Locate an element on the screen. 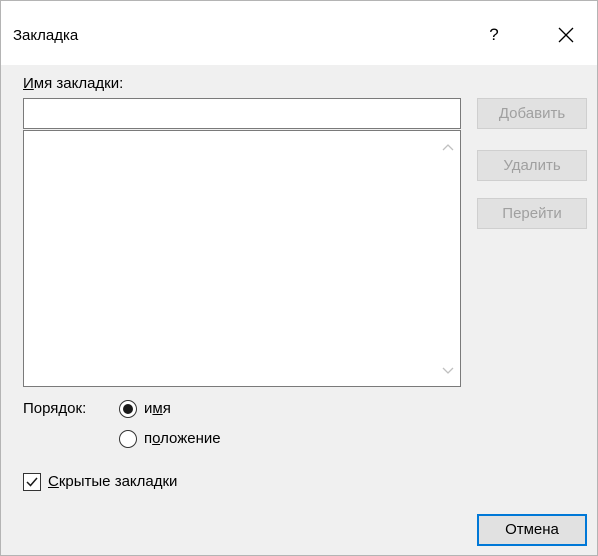 The width and height of the screenshot is (598, 556). list-scrollbar is located at coordinates (448, 258).